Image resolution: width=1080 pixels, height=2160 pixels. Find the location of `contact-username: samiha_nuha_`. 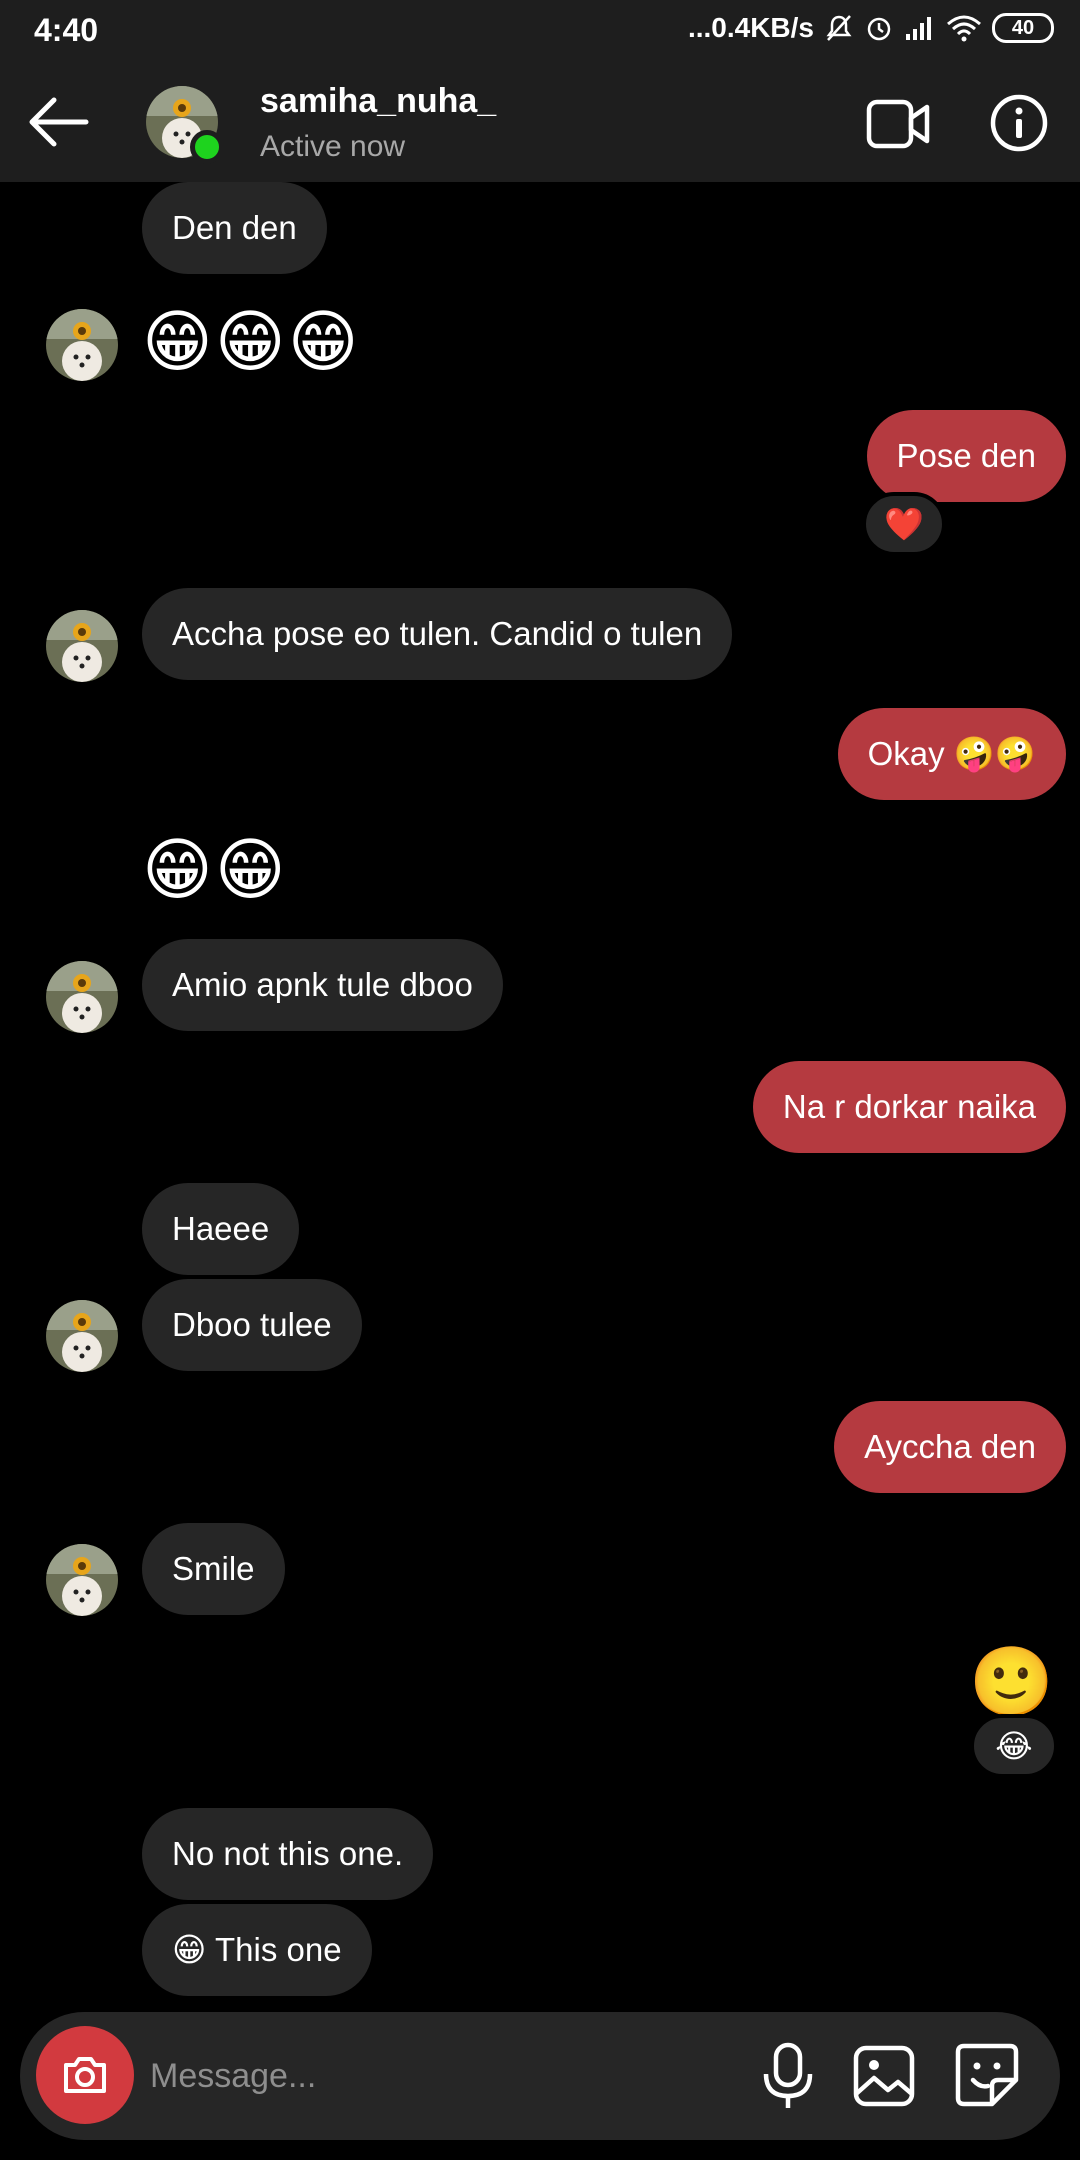

contact-username: samiha_nuha_ is located at coordinates (378, 101).